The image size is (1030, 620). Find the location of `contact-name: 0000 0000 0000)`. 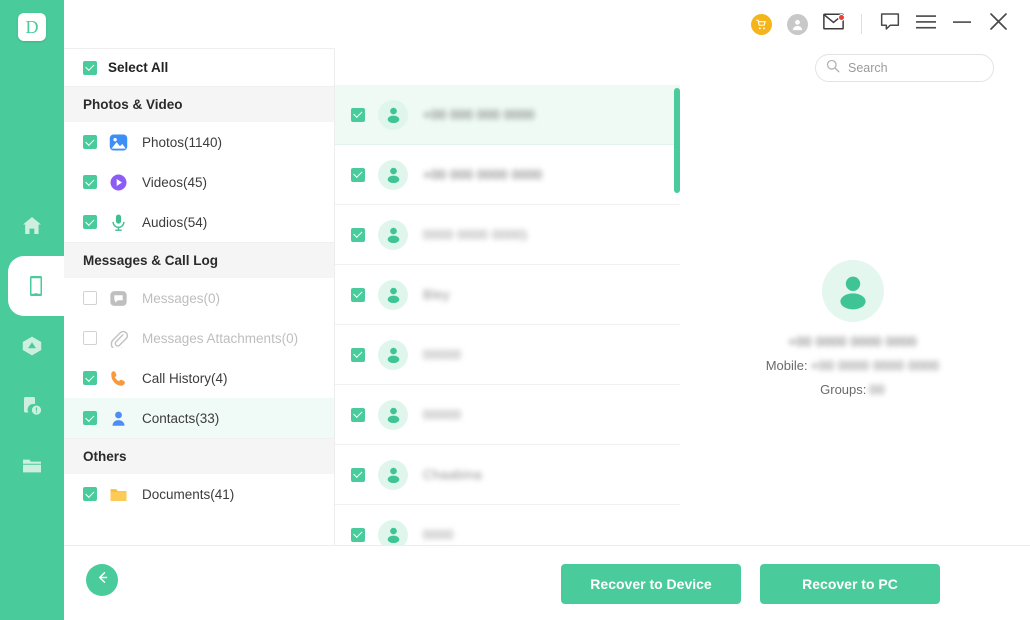

contact-name: 0000 0000 0000) is located at coordinates (475, 234).